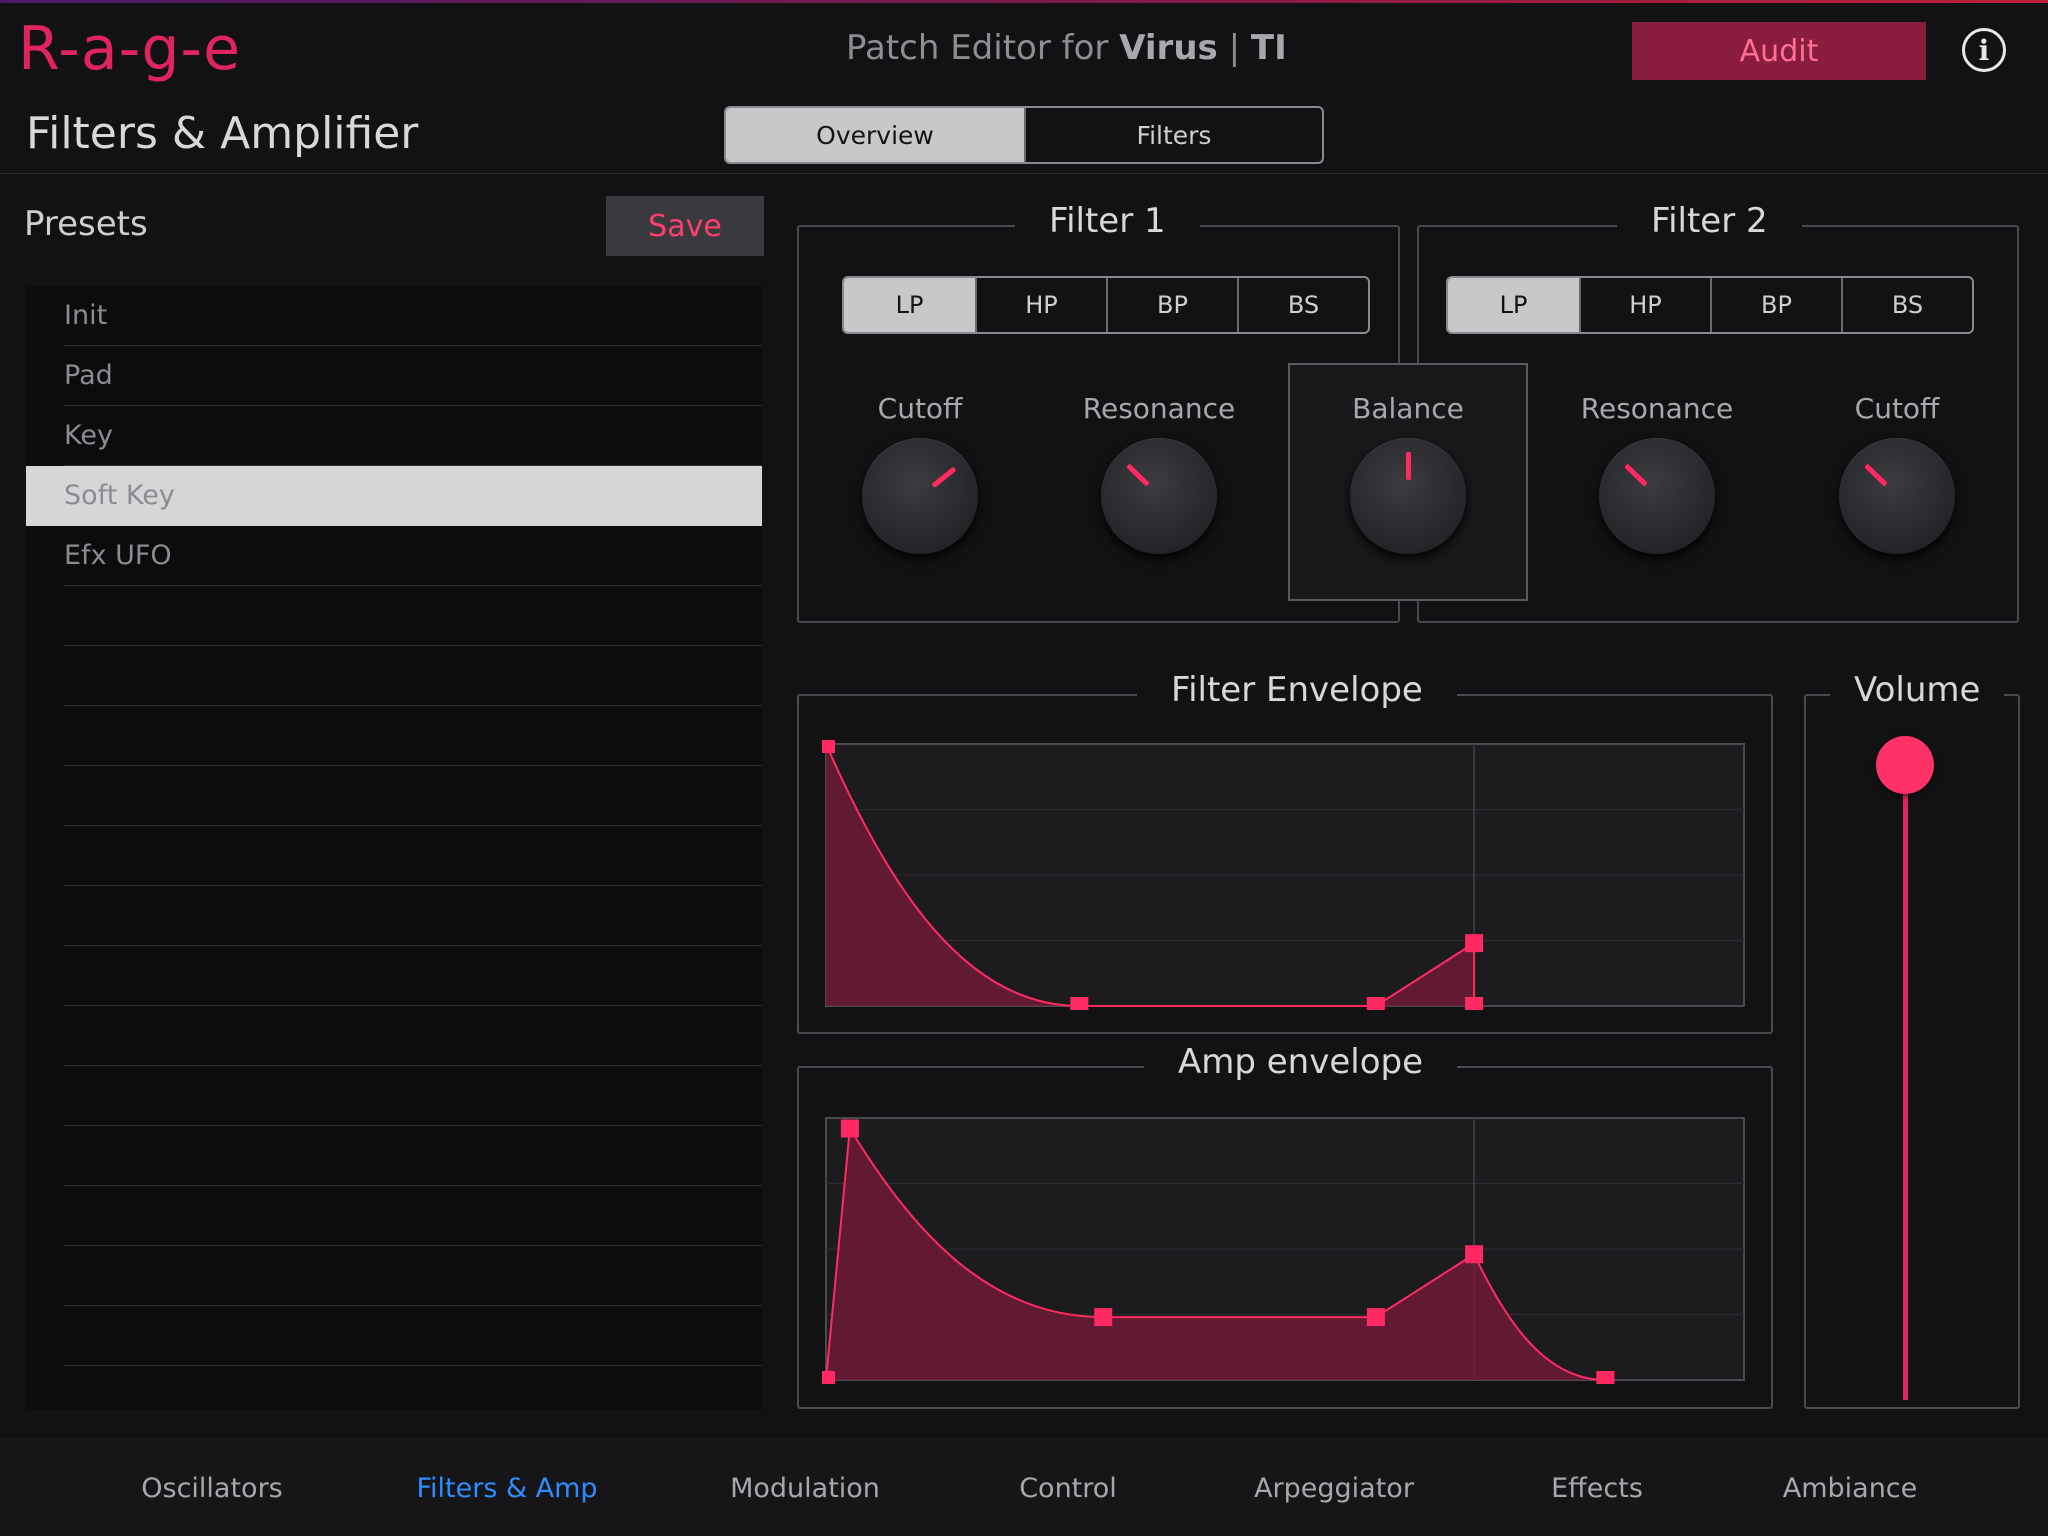  I want to click on filter2-resonance-label: Resonance, so click(1657, 408).